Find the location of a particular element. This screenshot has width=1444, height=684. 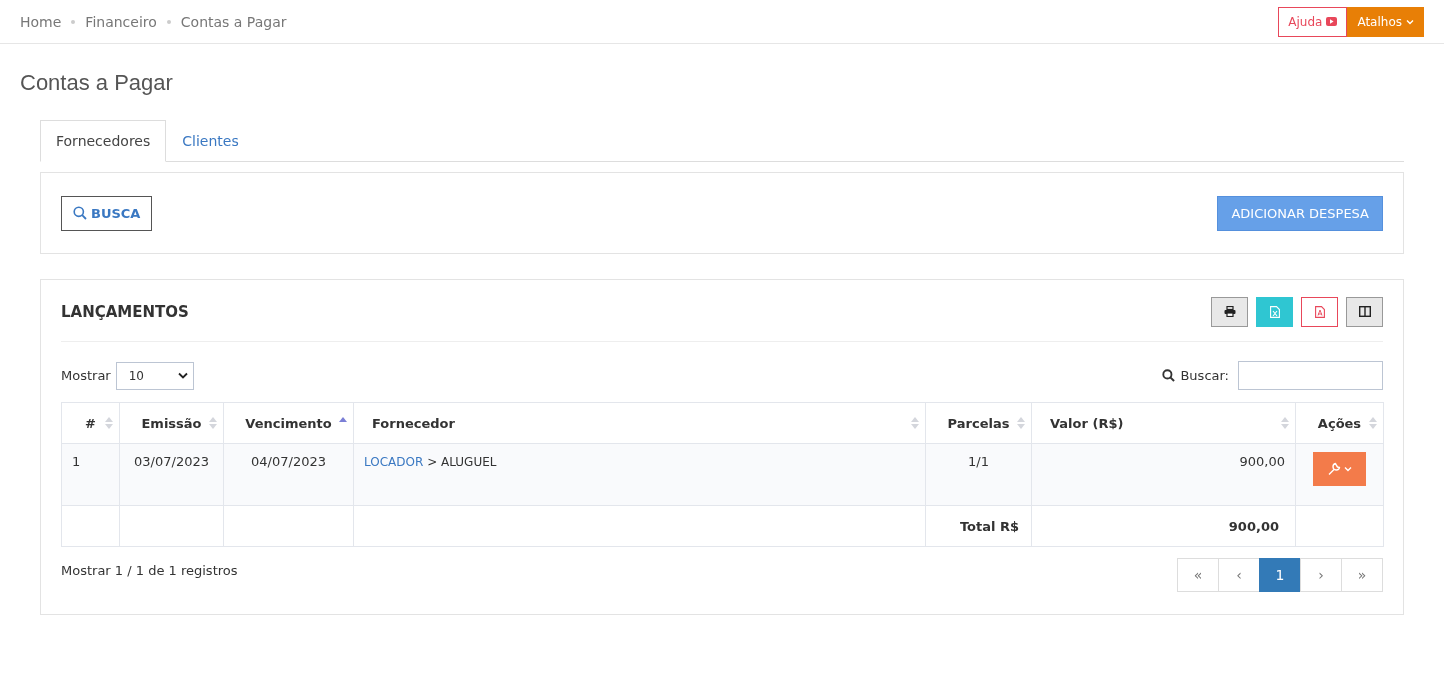

video-play-icon is located at coordinates (1332, 21).